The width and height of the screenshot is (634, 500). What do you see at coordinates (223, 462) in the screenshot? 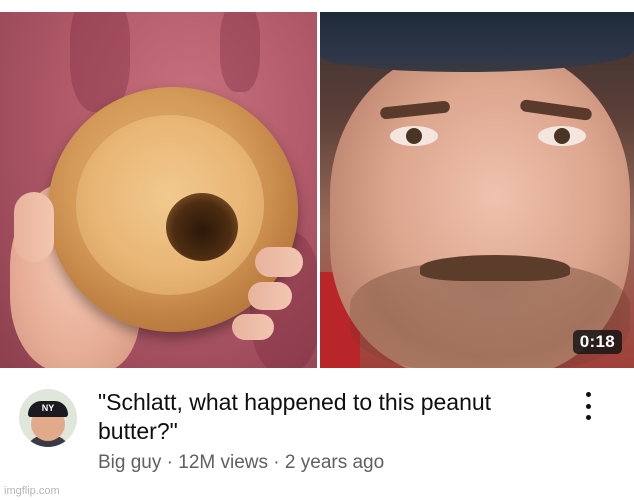
I see `view-count: 12M views` at bounding box center [223, 462].